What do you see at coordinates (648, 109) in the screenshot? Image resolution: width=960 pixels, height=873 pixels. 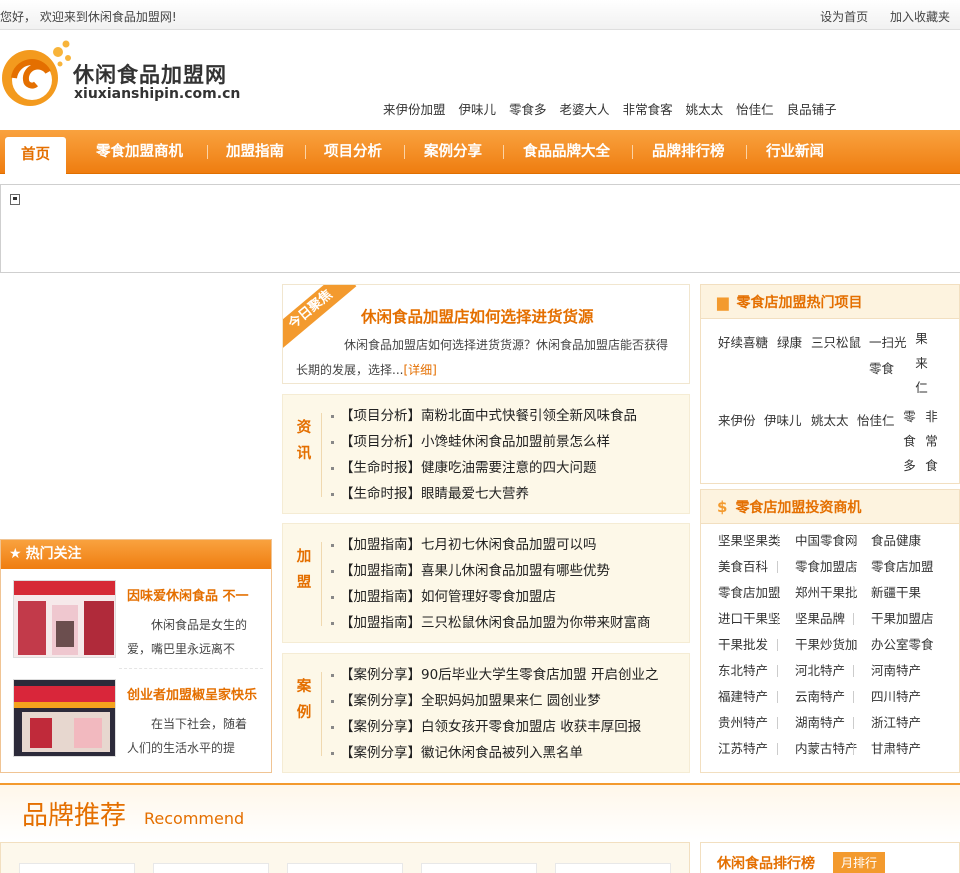 I see `hot-brand-link: 非常食客` at bounding box center [648, 109].